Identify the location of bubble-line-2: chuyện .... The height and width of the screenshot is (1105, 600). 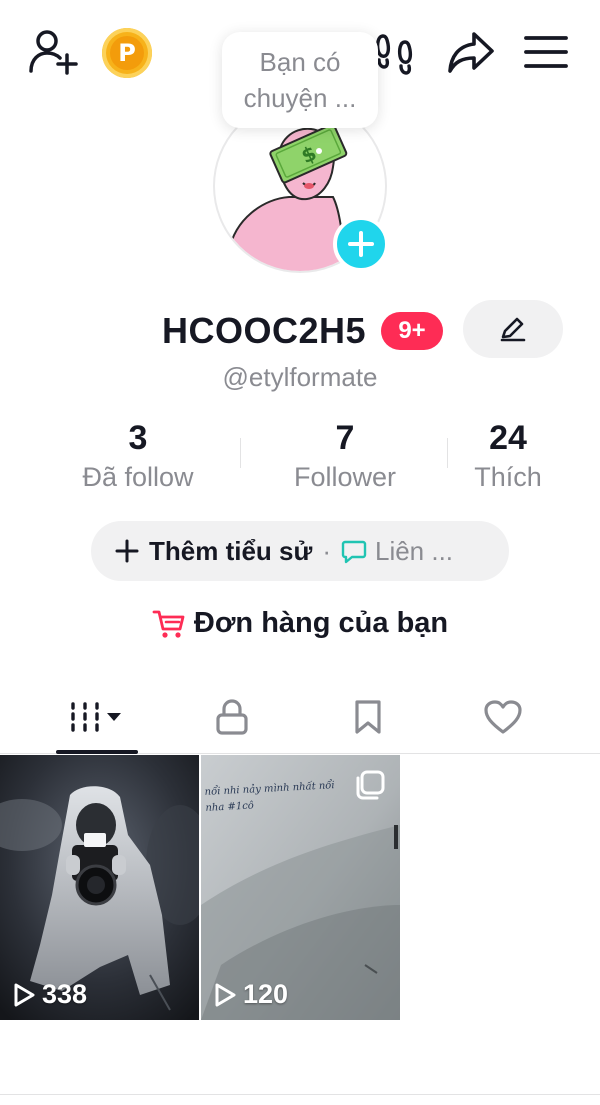
(300, 98).